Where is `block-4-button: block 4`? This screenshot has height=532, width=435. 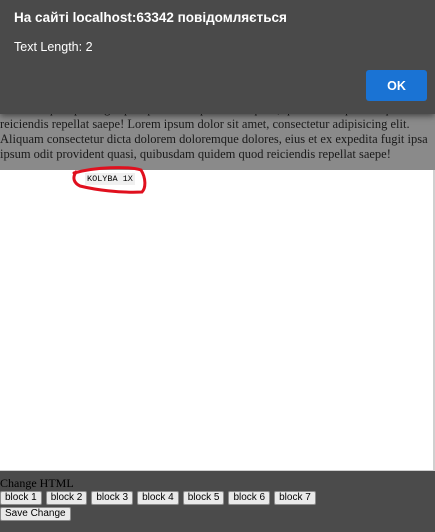 block-4-button: block 4 is located at coordinates (158, 498).